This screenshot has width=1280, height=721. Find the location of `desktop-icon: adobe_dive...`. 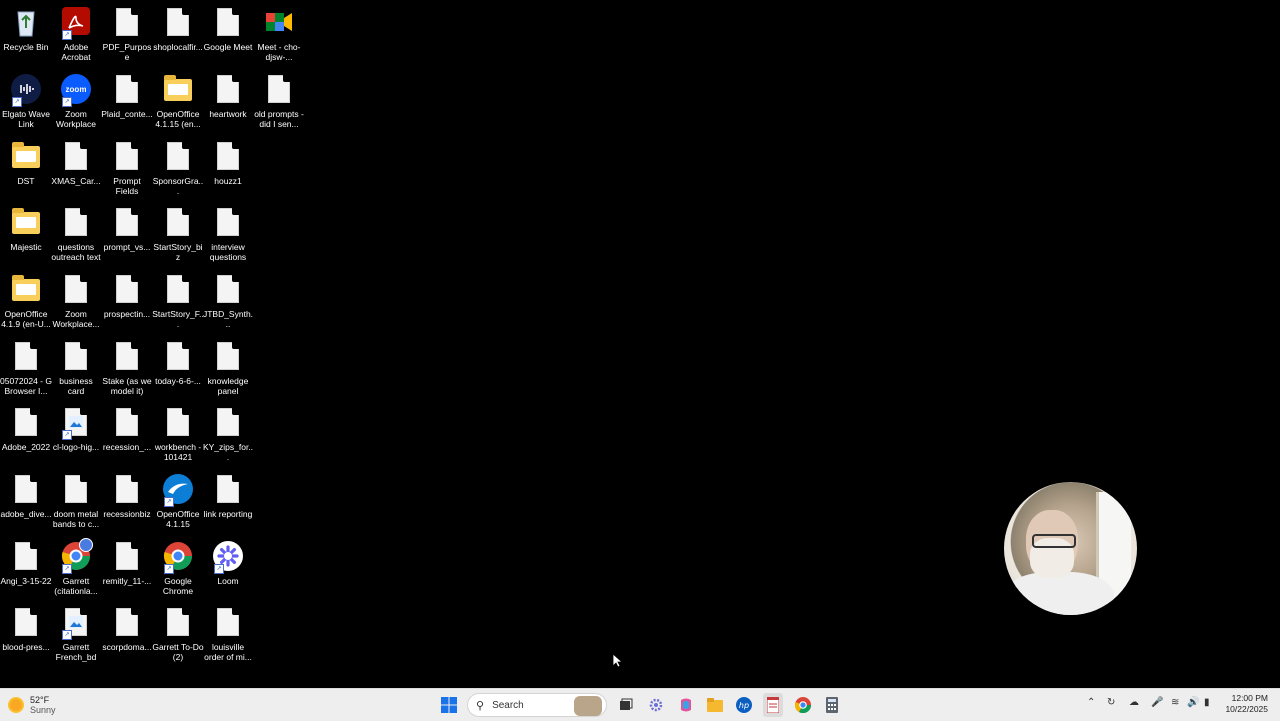

desktop-icon: adobe_dive... is located at coordinates (26, 504).